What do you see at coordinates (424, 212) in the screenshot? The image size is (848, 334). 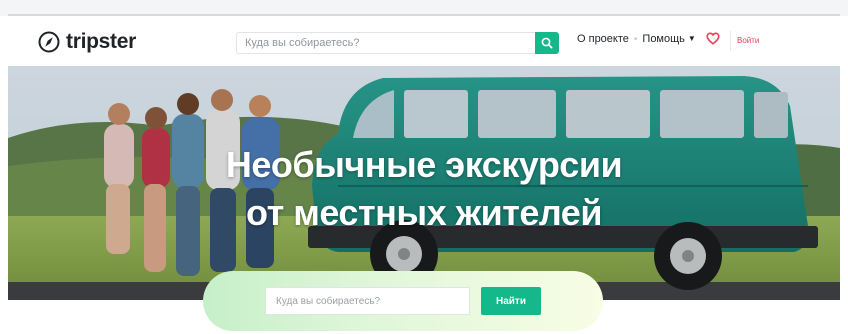 I see `hero-title-line-2: от местных жителей` at bounding box center [424, 212].